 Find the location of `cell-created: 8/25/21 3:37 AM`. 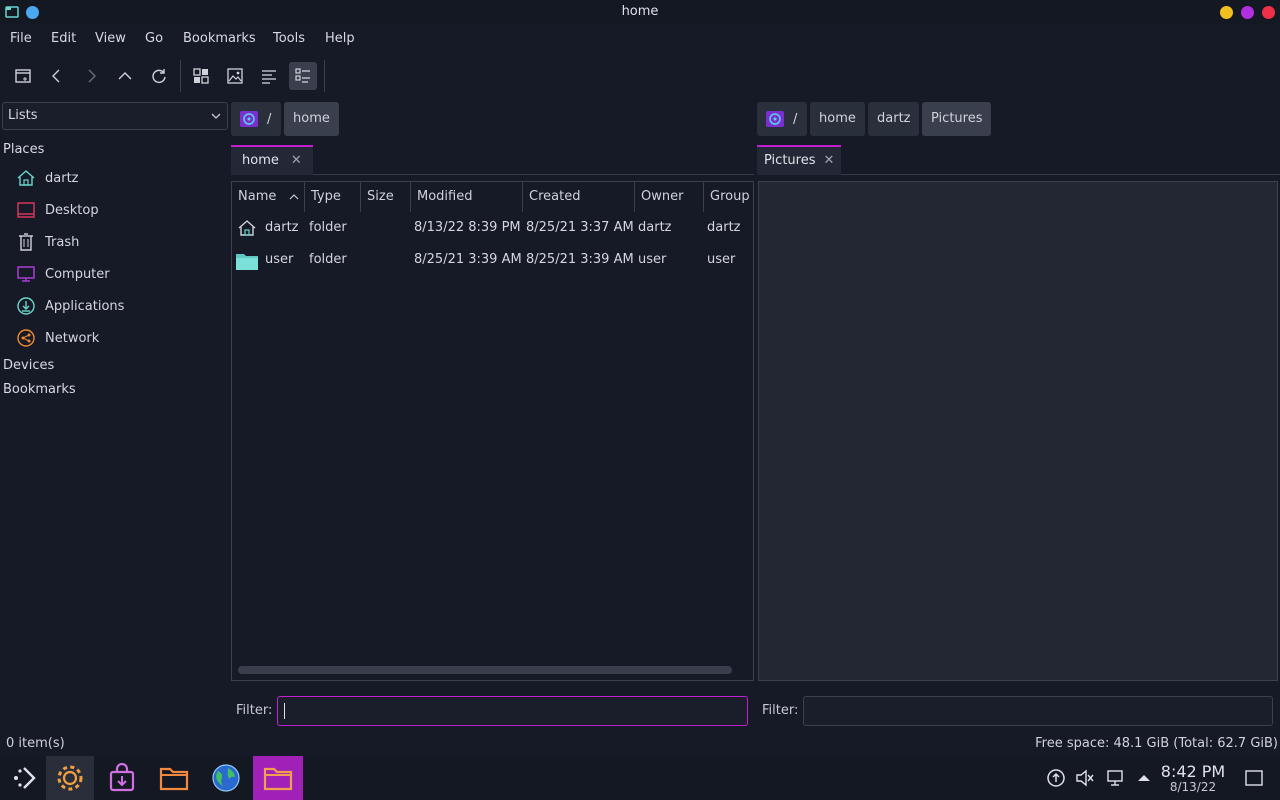

cell-created: 8/25/21 3:37 AM is located at coordinates (580, 227).